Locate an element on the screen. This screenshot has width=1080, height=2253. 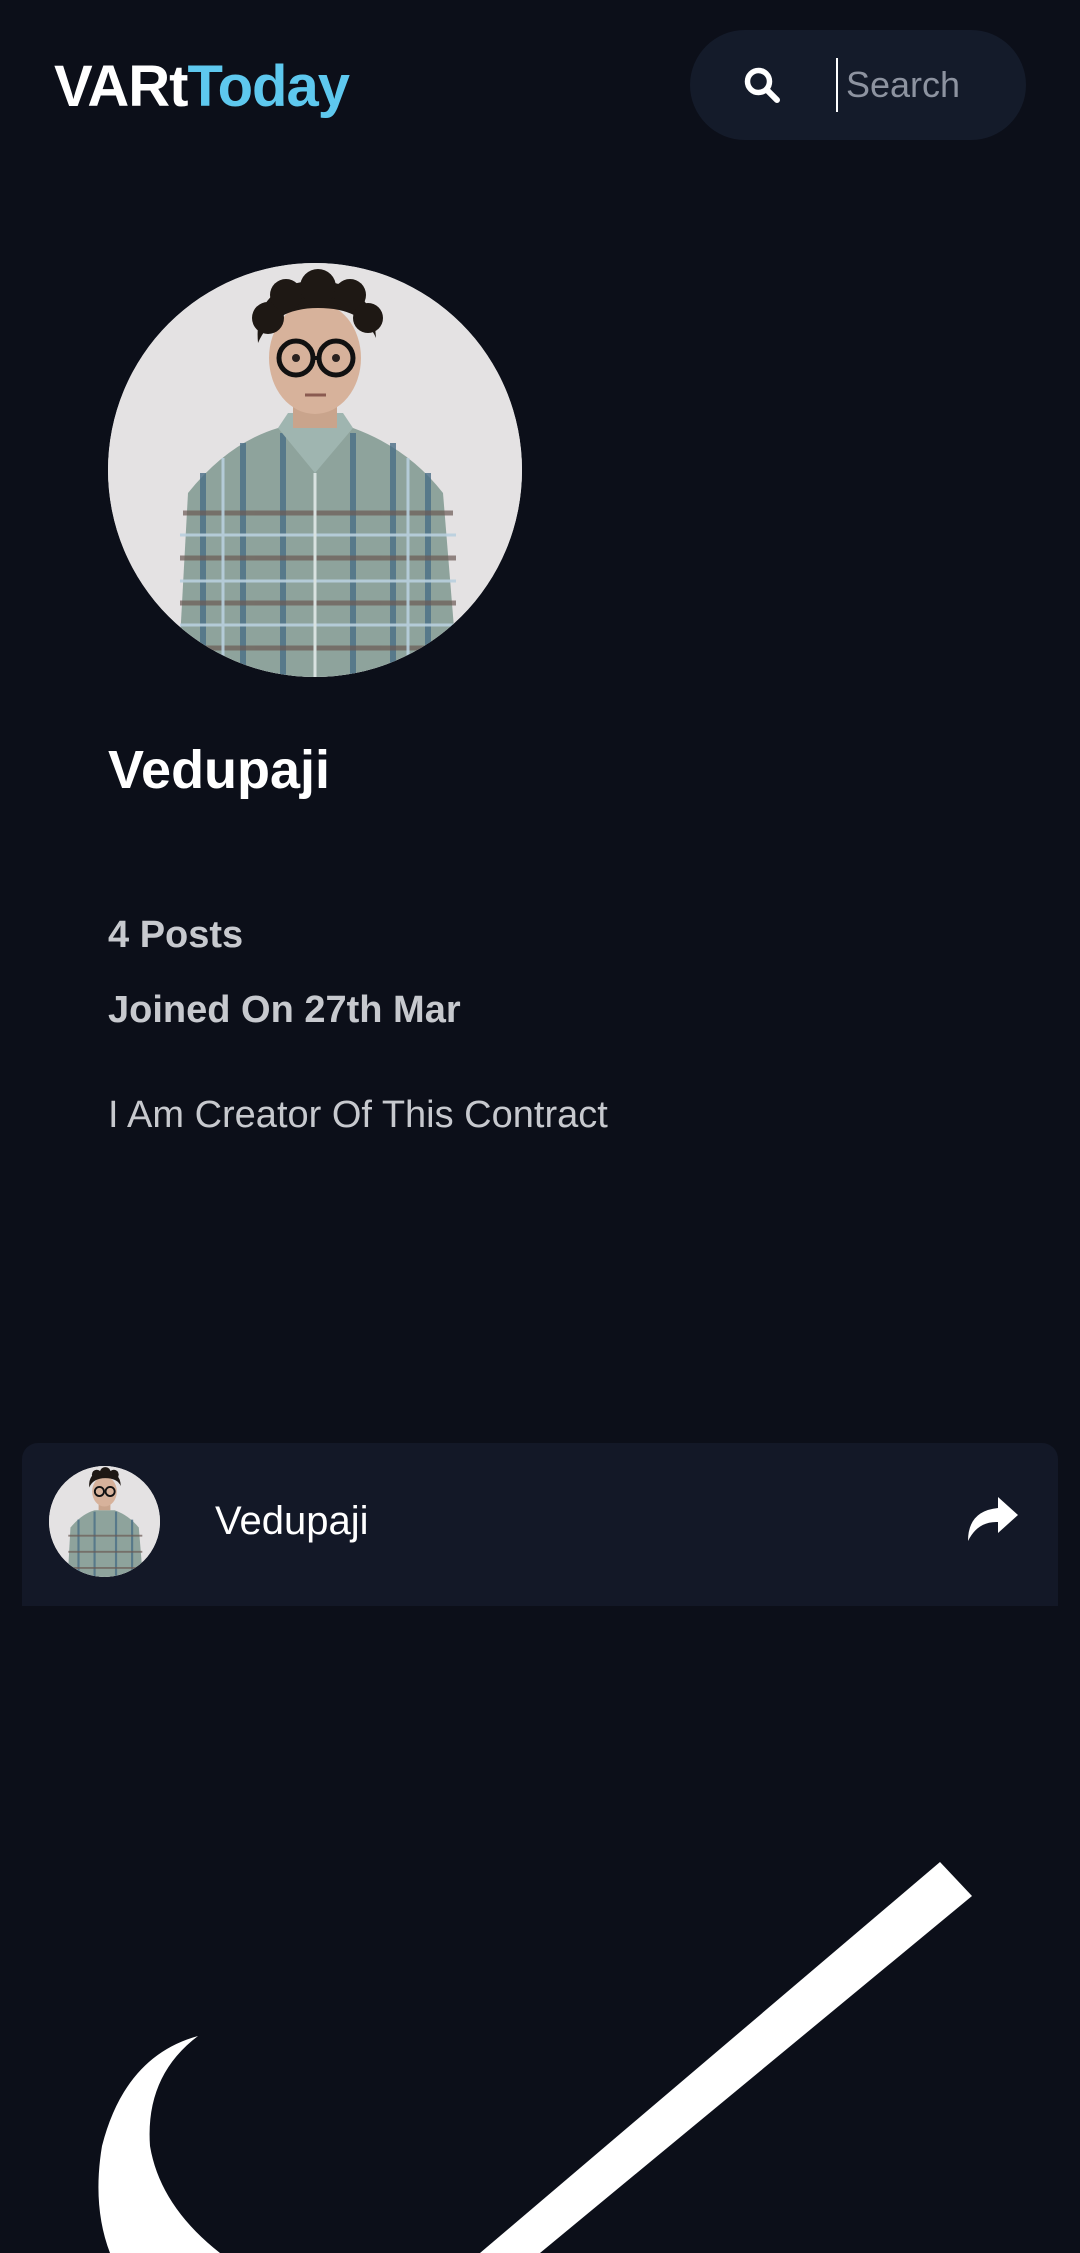
search-bar is located at coordinates (858, 85).